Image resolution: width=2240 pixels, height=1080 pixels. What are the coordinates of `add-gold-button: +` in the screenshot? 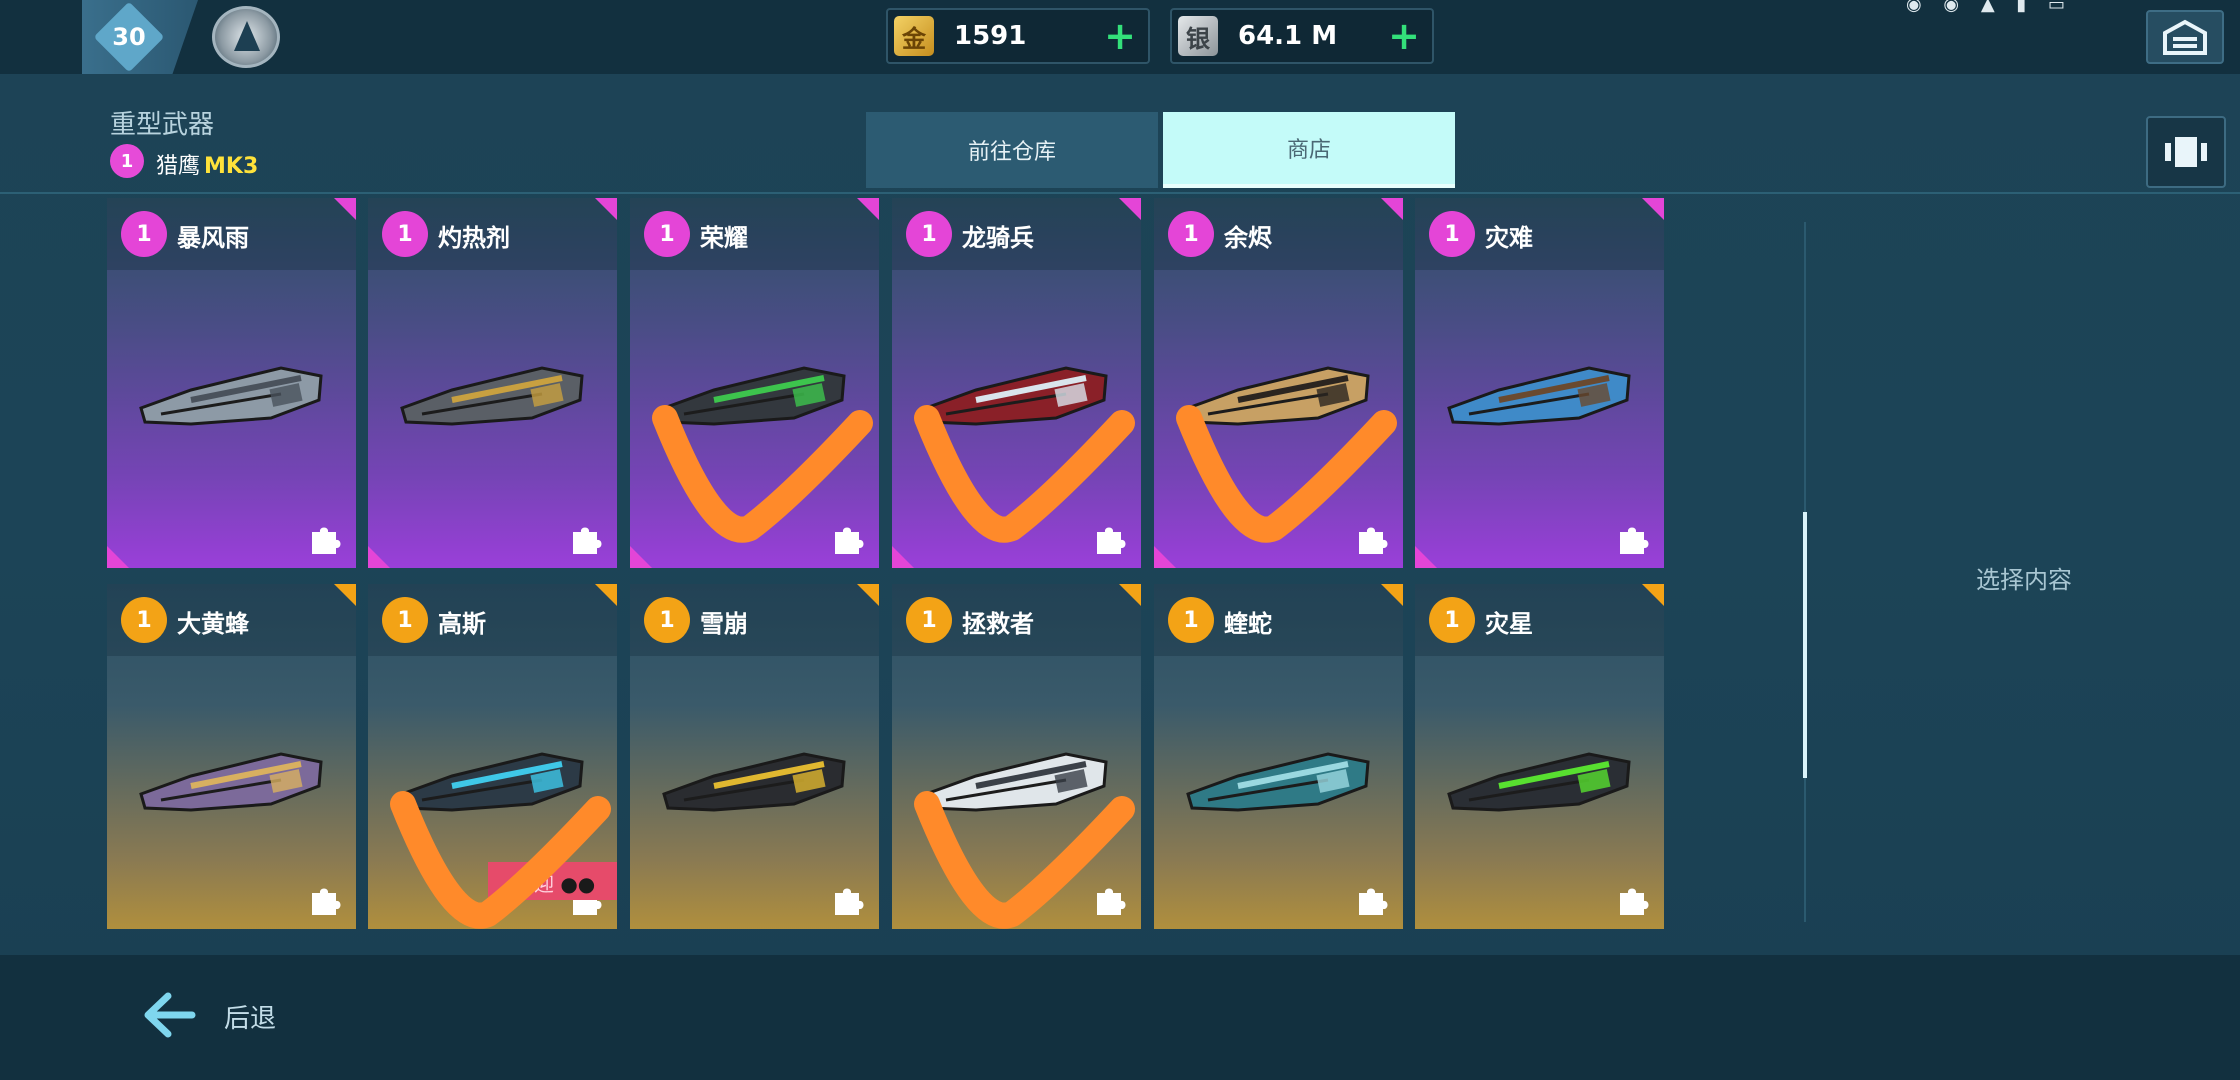 It's located at (1120, 36).